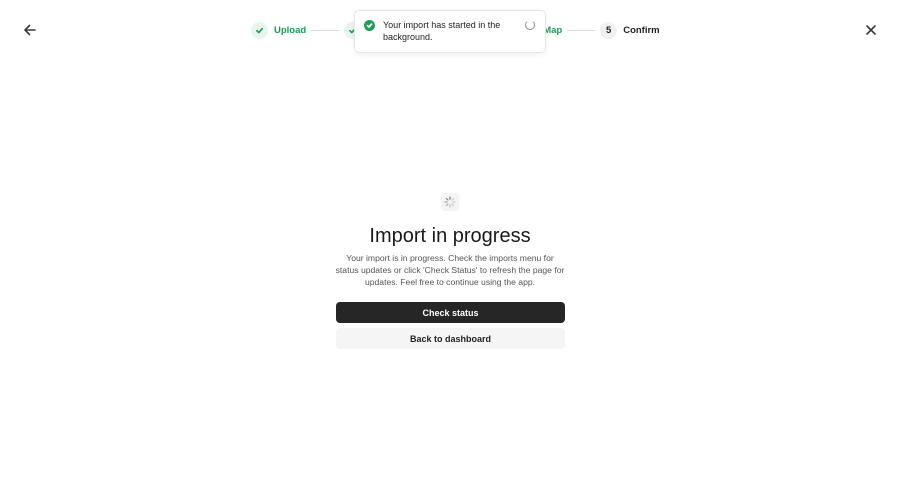  I want to click on check-icon, so click(259, 30).